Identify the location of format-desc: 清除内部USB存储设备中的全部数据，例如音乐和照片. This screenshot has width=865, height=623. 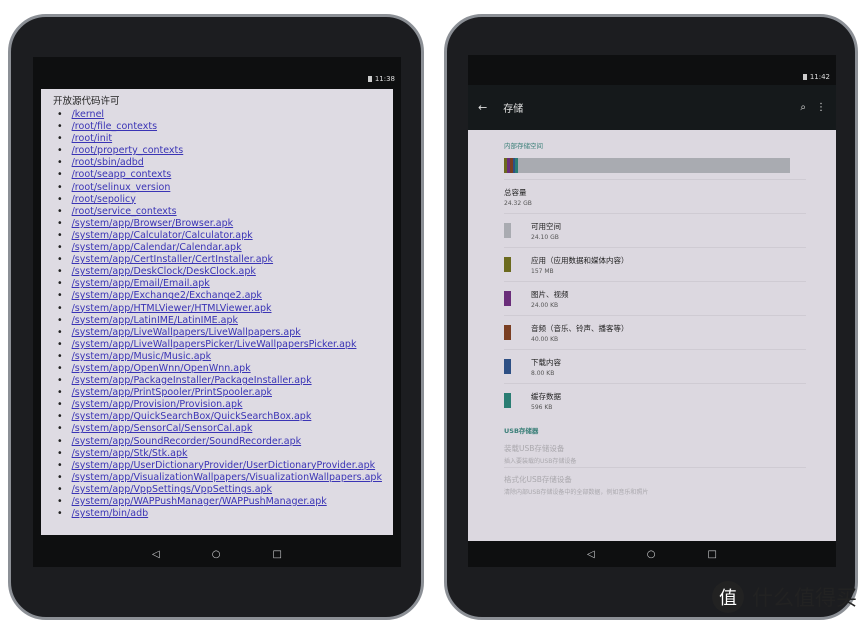
(576, 492).